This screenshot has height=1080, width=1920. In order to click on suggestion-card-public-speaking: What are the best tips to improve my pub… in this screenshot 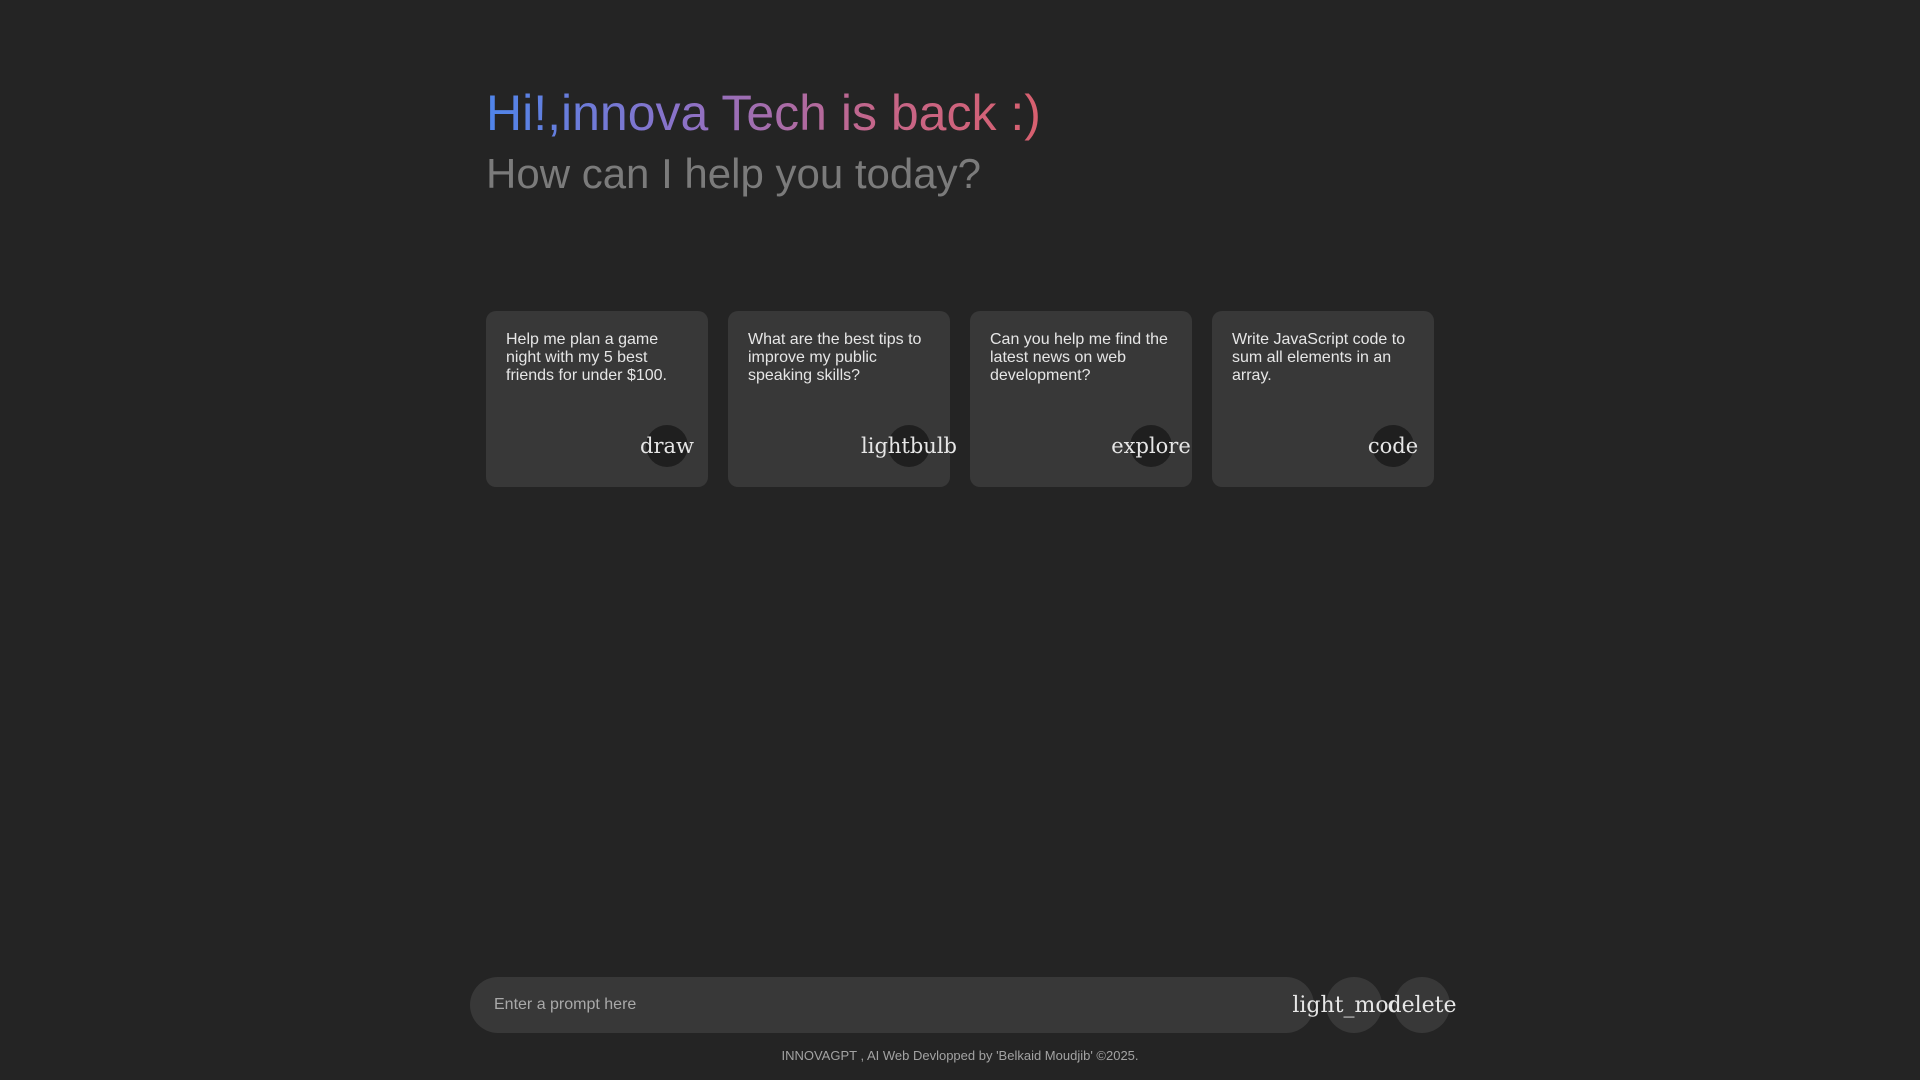, I will do `click(842, 399)`.